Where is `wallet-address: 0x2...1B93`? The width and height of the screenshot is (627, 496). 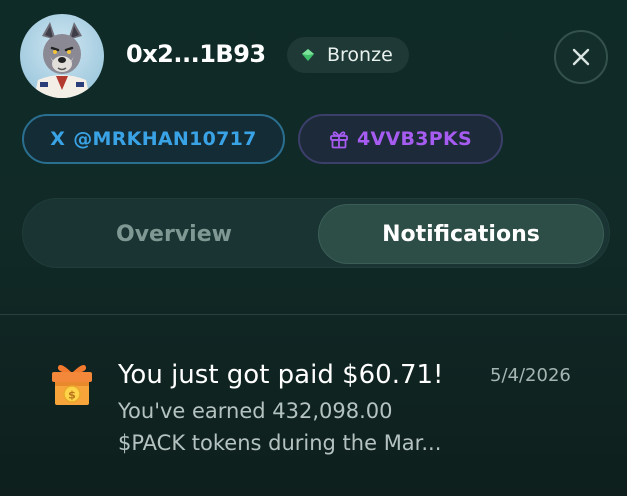
wallet-address: 0x2...1B93 is located at coordinates (196, 54).